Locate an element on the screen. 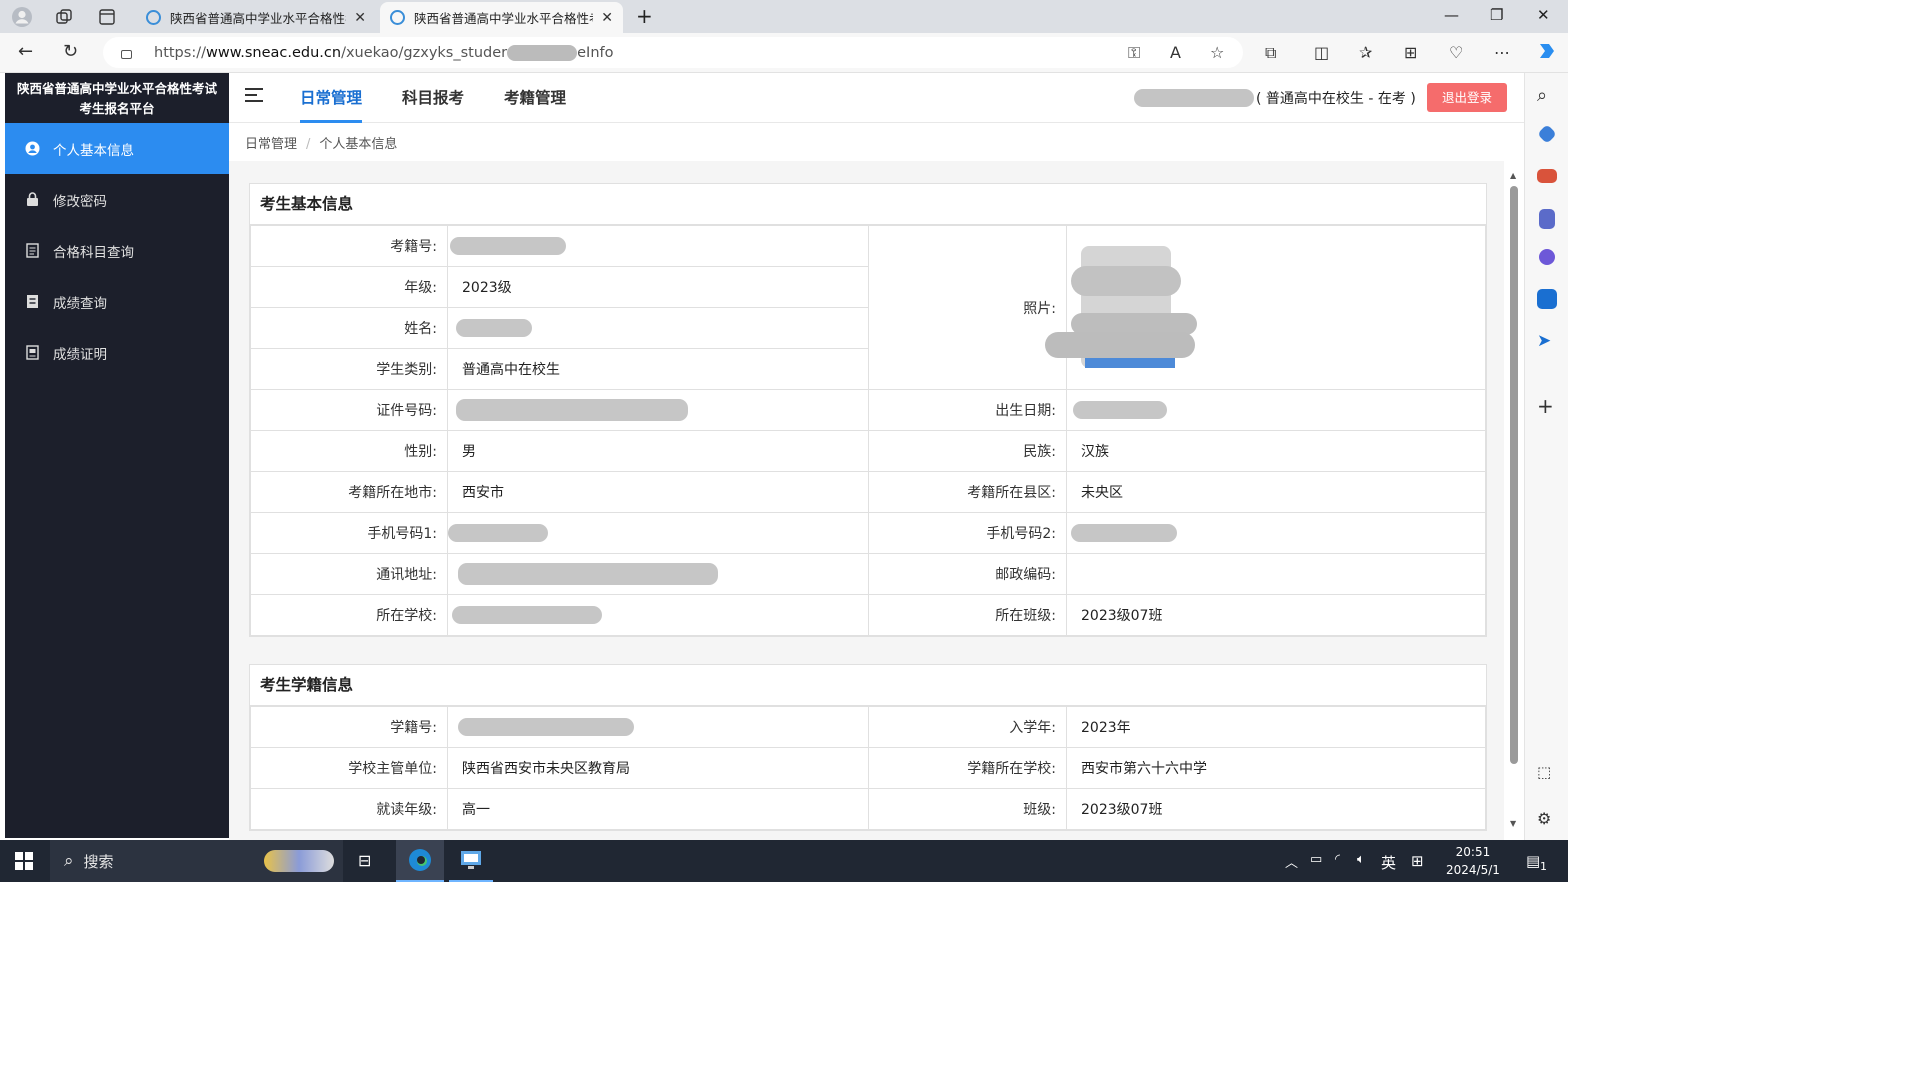 This screenshot has width=1920, height=1080. battery-icon: ▭ is located at coordinates (1316, 859).